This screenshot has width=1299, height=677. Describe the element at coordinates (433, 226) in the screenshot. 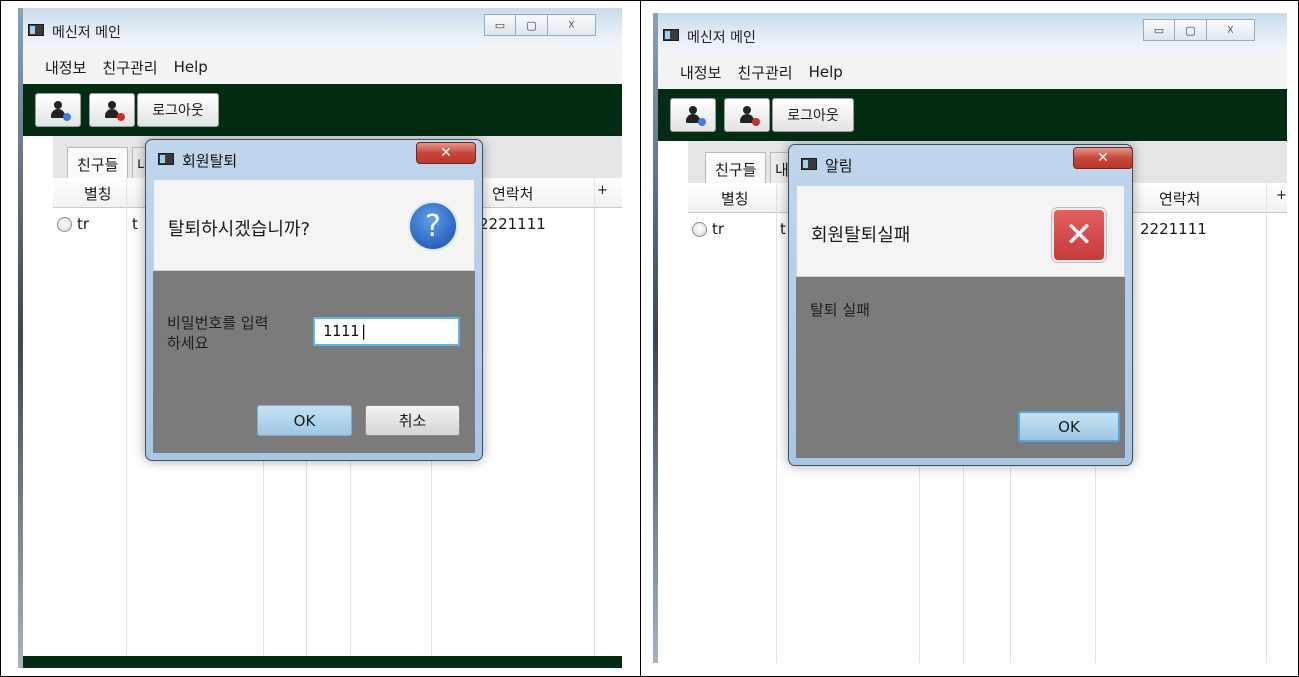

I see `question-icon: ?` at that location.